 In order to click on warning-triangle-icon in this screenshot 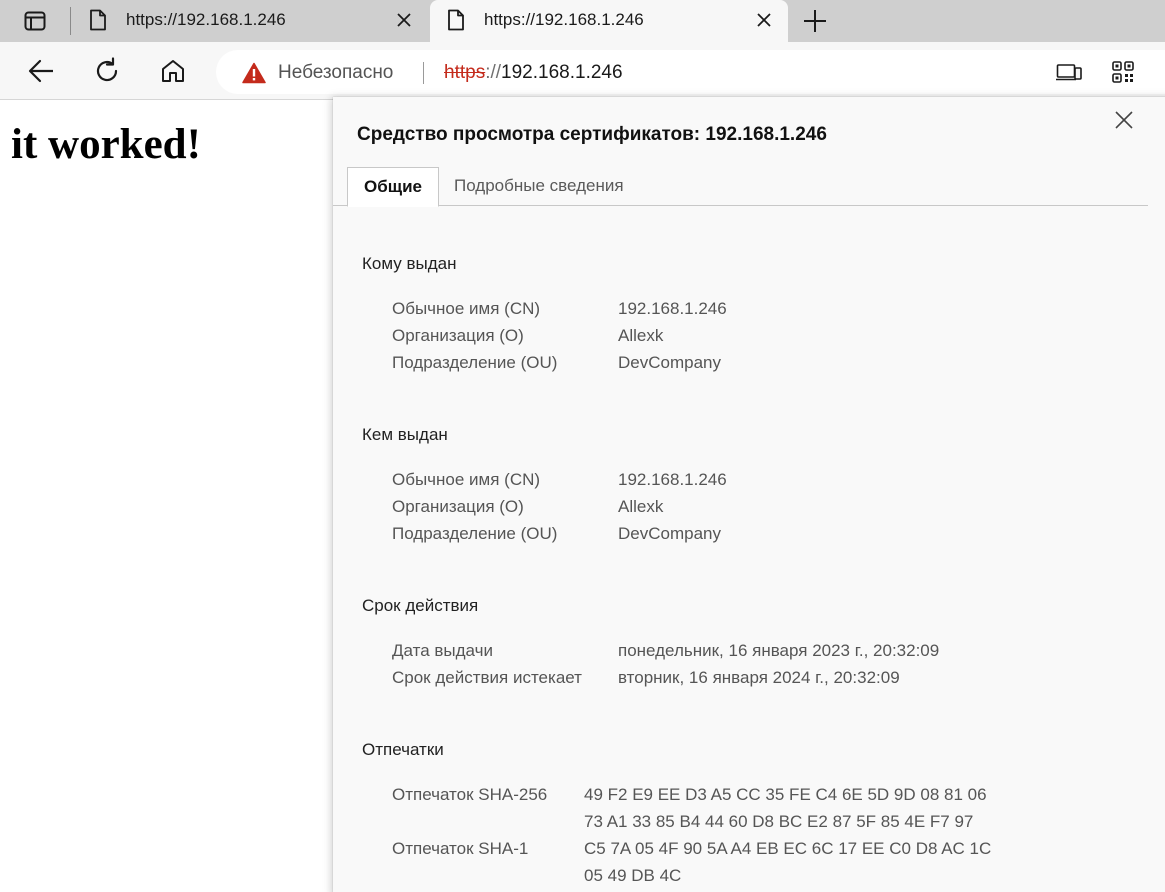, I will do `click(254, 73)`.